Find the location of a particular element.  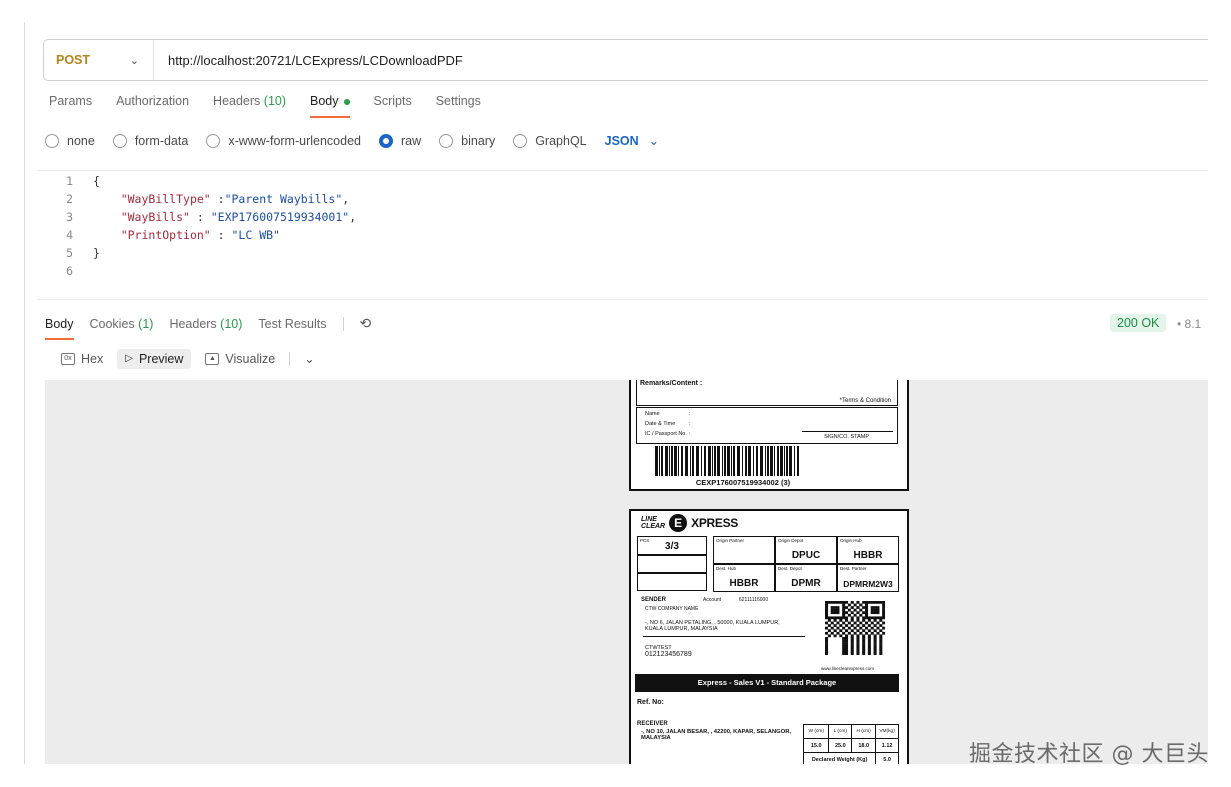

tab-params: Params is located at coordinates (70, 106).